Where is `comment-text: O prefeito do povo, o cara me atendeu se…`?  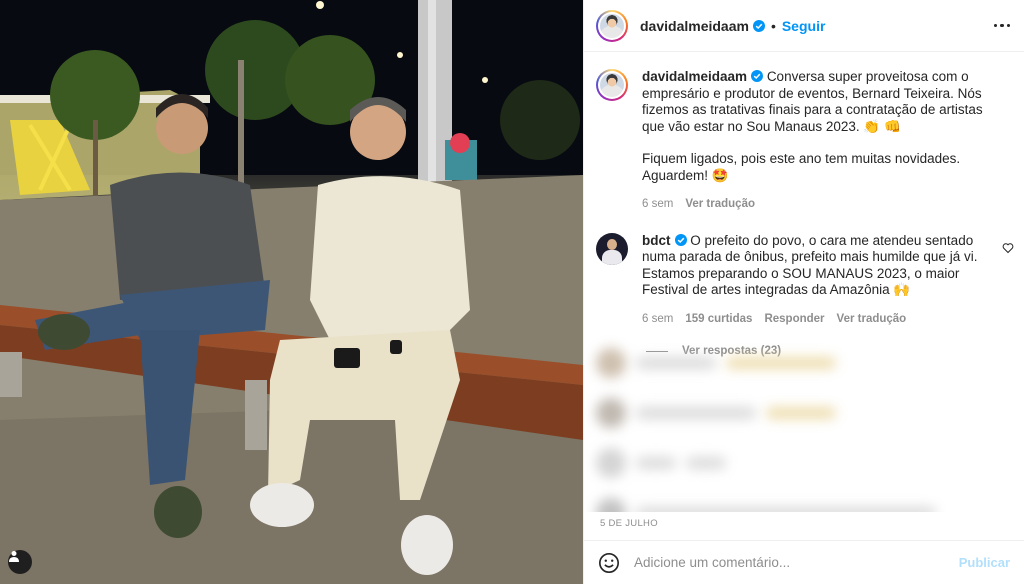
comment-text: O prefeito do povo, o cara me atendeu se… is located at coordinates (810, 265).